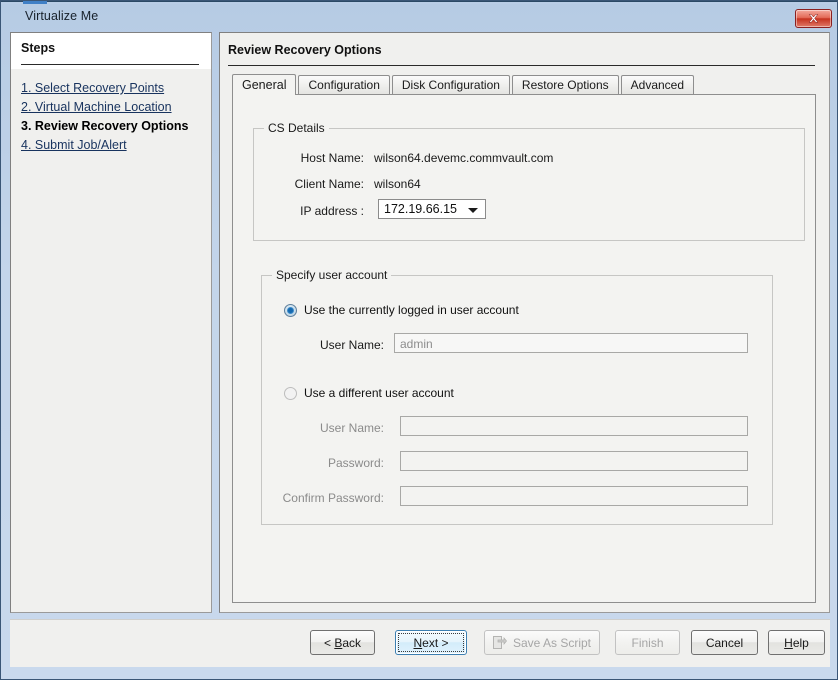  What do you see at coordinates (332, 275) in the screenshot?
I see `user-account-legend: Specify user account` at bounding box center [332, 275].